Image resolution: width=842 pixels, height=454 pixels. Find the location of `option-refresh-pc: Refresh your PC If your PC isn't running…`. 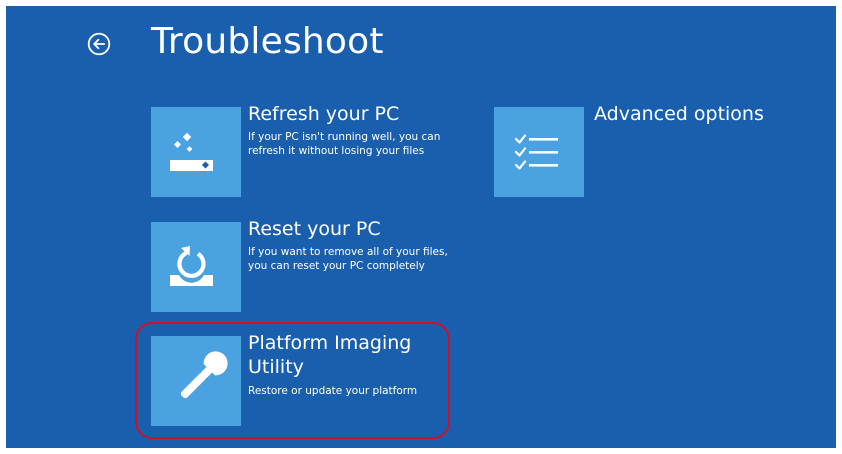

option-refresh-pc: Refresh your PC If your PC isn't running… is located at coordinates (311, 150).